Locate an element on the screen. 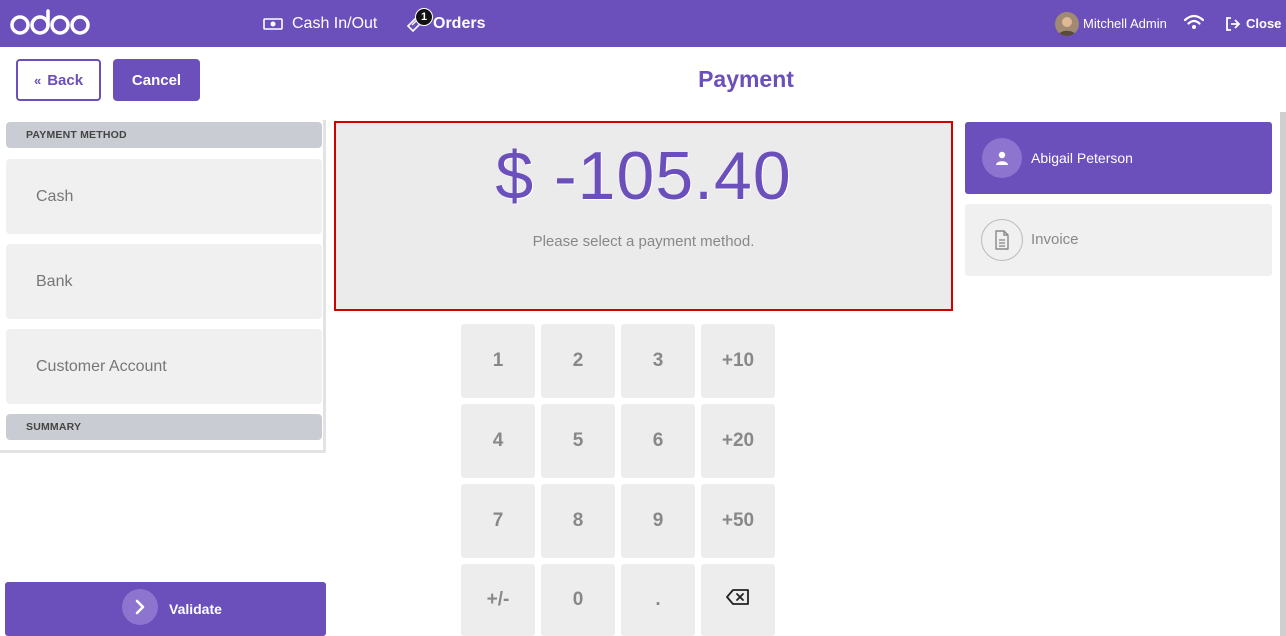 The width and height of the screenshot is (1286, 636). numpad-key-5: 5 is located at coordinates (578, 441).